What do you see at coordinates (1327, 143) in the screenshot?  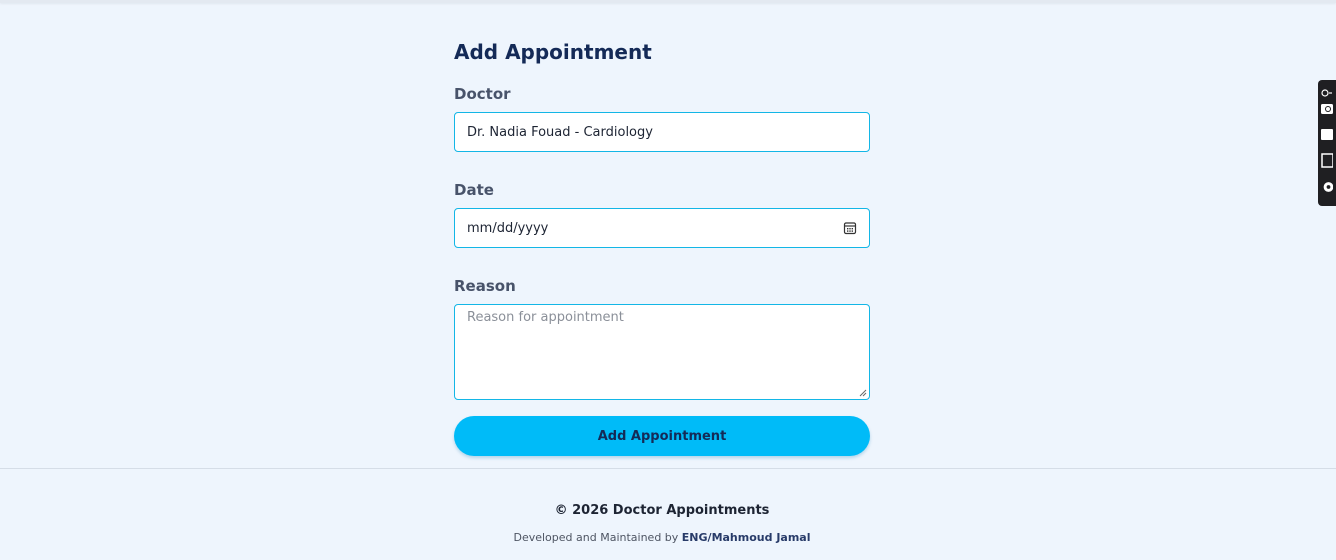 I see `side-toolbar-widget` at bounding box center [1327, 143].